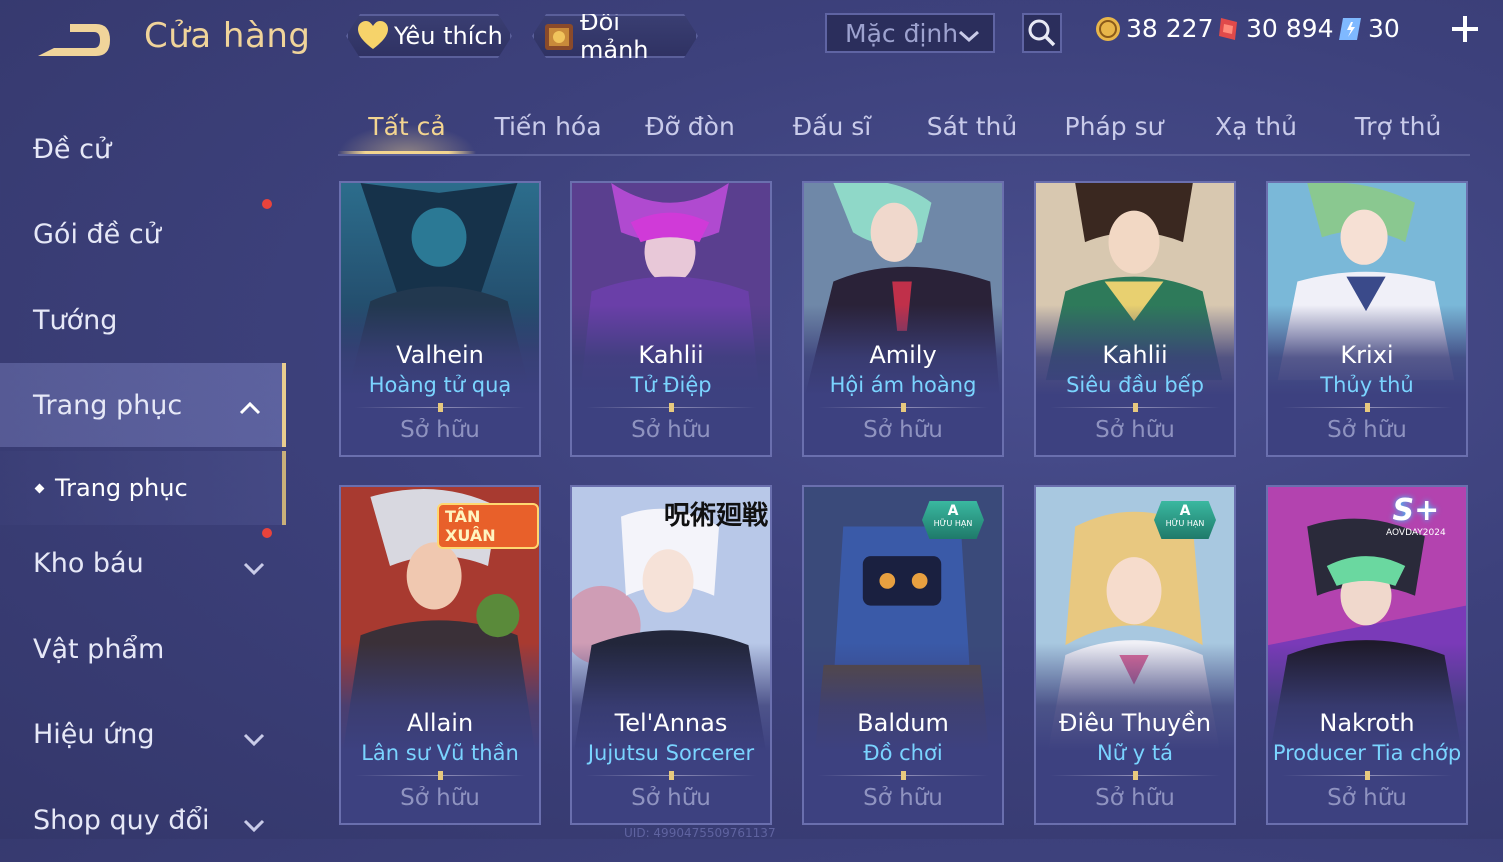  I want to click on skin-card: A HỮU HẠN Điêu Thuyền Nữ y tá Sở hữu, so click(1135, 655).